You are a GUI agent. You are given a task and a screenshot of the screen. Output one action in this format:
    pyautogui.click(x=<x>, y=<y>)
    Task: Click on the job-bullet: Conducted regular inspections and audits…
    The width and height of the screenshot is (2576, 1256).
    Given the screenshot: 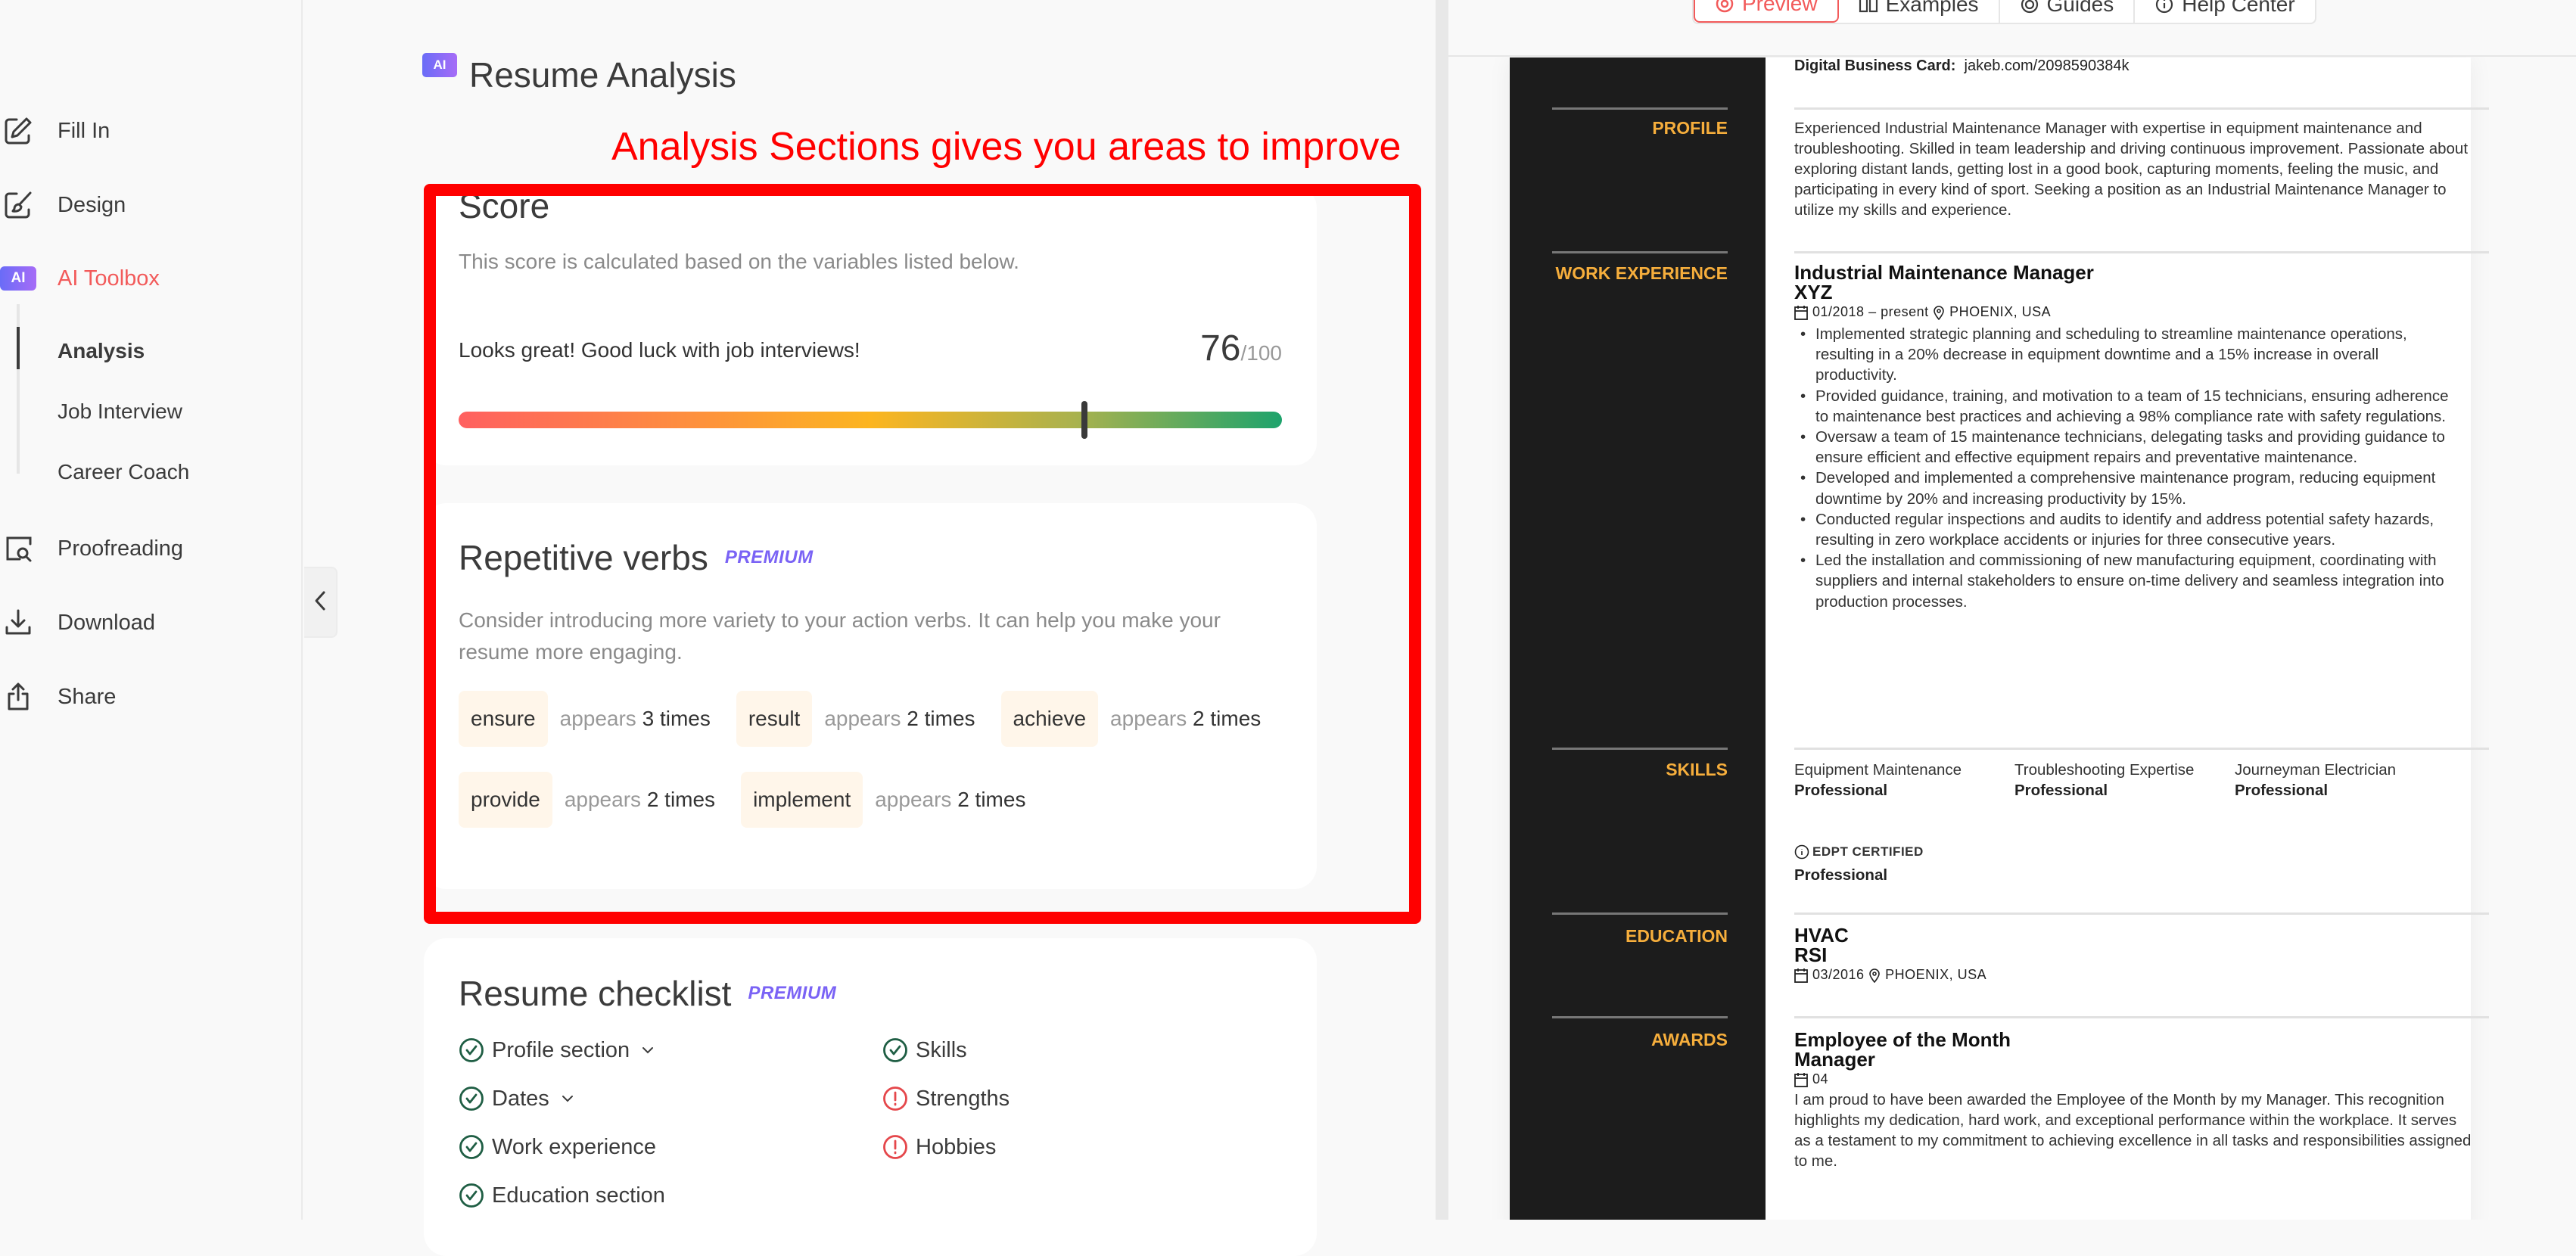 What is the action you would take?
    pyautogui.click(x=2127, y=529)
    